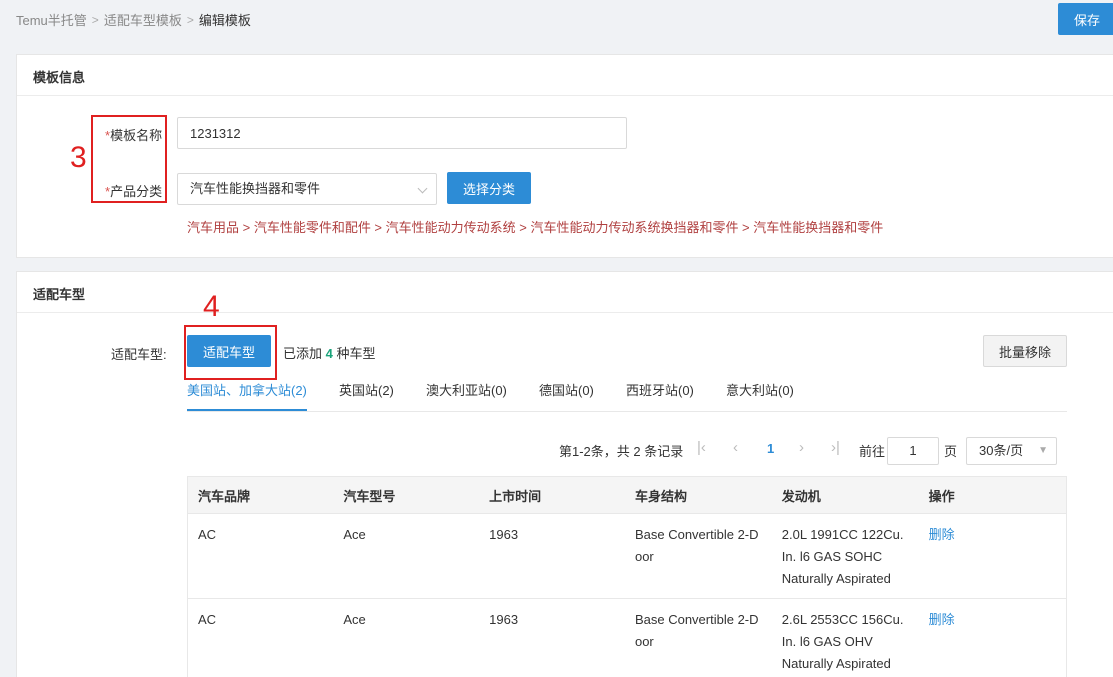 Image resolution: width=1113 pixels, height=677 pixels. Describe the element at coordinates (1085, 19) in the screenshot. I see `save-button: 保存` at that location.